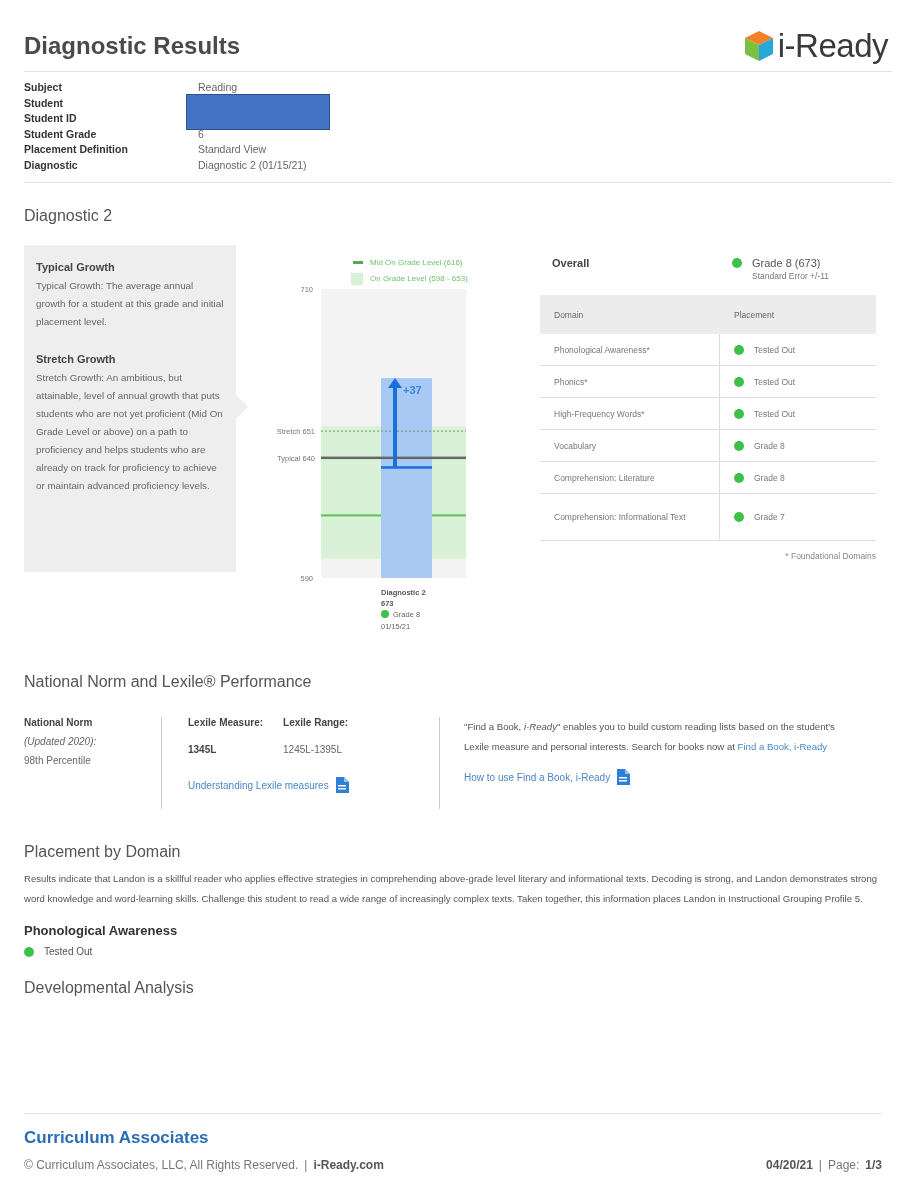 The image size is (902, 1184). Describe the element at coordinates (203, 749) in the screenshot. I see `lexile-measure: 1345L` at that location.